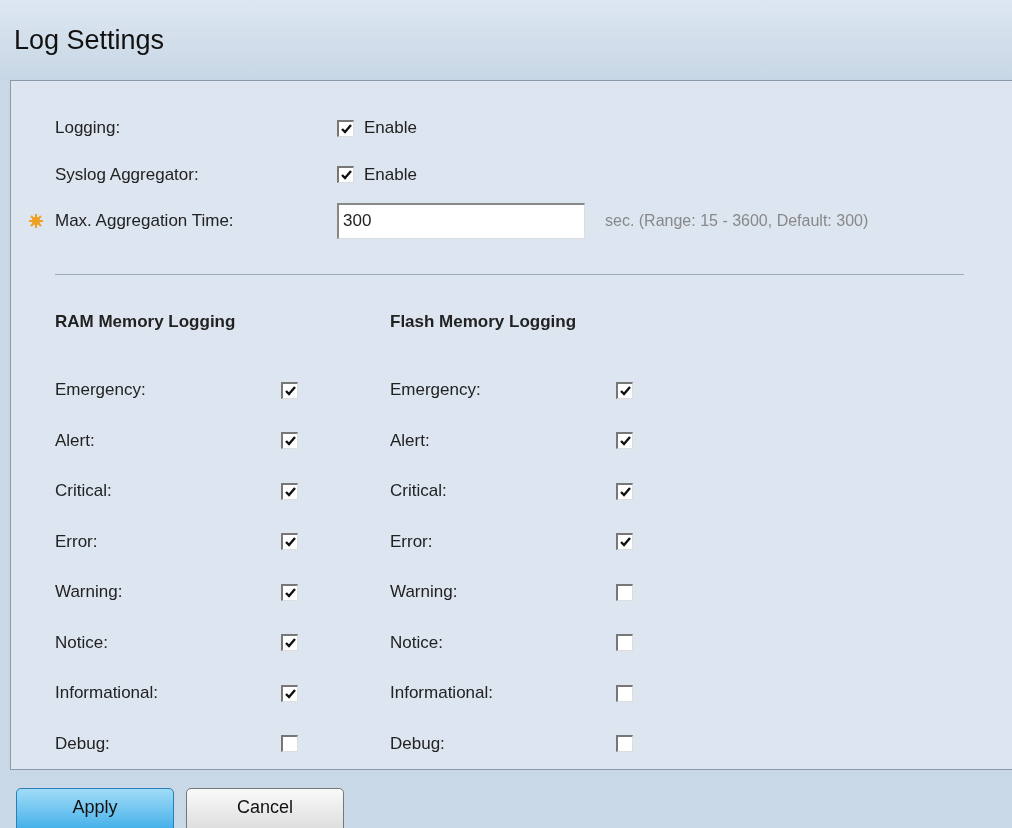 The width and height of the screenshot is (1012, 828). I want to click on group-heading: RAM Memory Logging, so click(146, 322).